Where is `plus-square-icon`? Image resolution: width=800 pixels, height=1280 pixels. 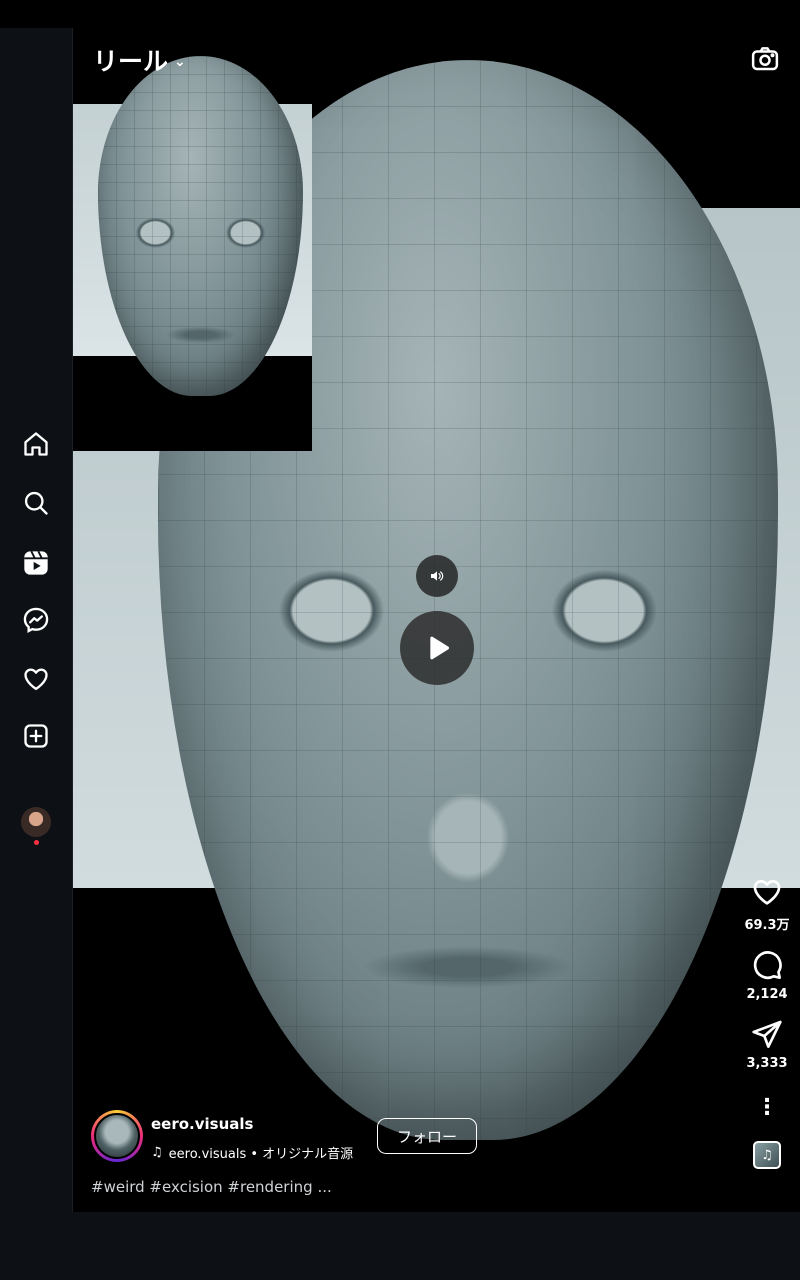
plus-square-icon is located at coordinates (36, 736).